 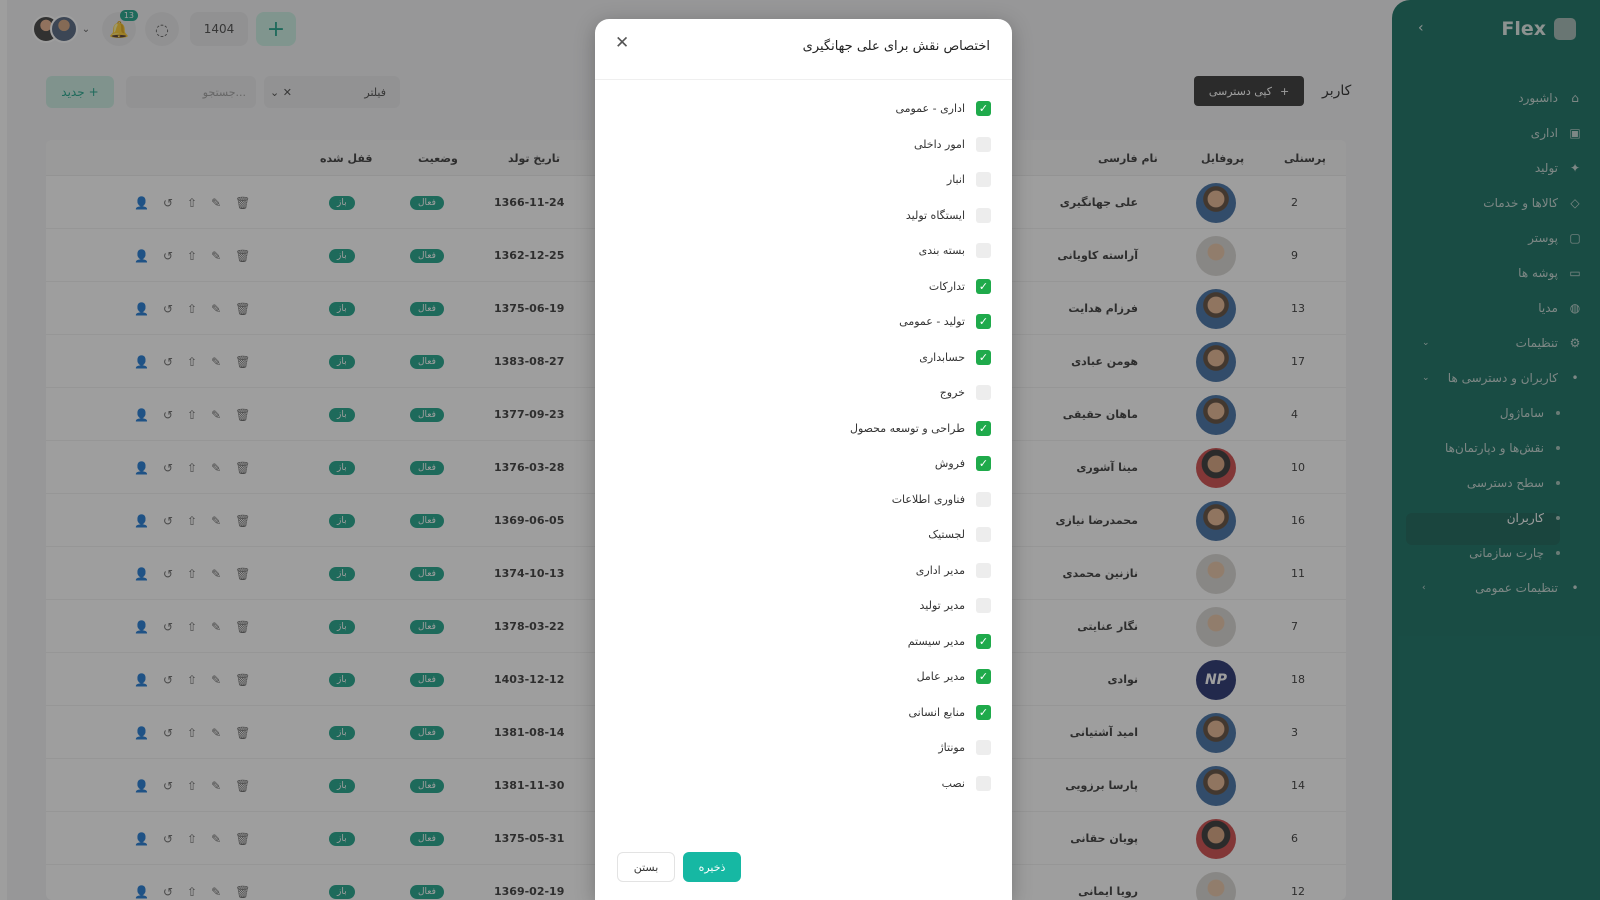 What do you see at coordinates (932, 322) in the screenshot?
I see `role-label: تولید - عمومی` at bounding box center [932, 322].